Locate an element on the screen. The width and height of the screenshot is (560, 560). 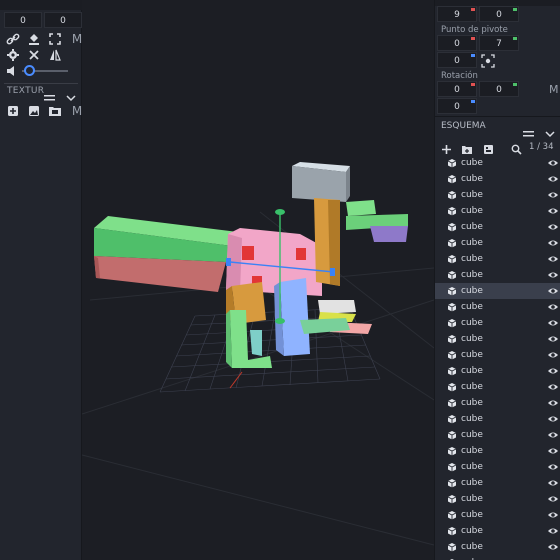
pivot-y-field: 7 is located at coordinates (499, 43).